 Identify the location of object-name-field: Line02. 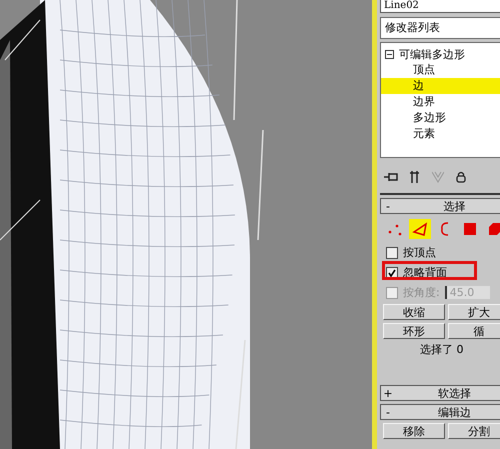
(440, 6).